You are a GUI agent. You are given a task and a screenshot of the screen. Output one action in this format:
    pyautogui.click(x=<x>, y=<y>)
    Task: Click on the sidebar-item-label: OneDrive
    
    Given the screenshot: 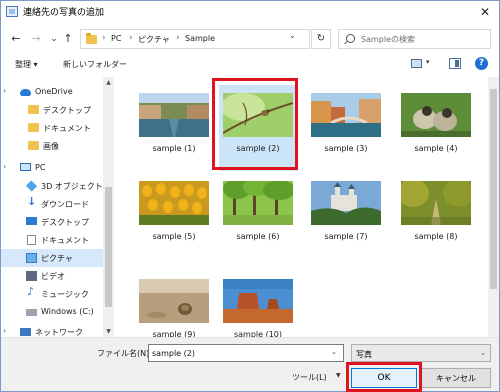 What is the action you would take?
    pyautogui.click(x=54, y=91)
    